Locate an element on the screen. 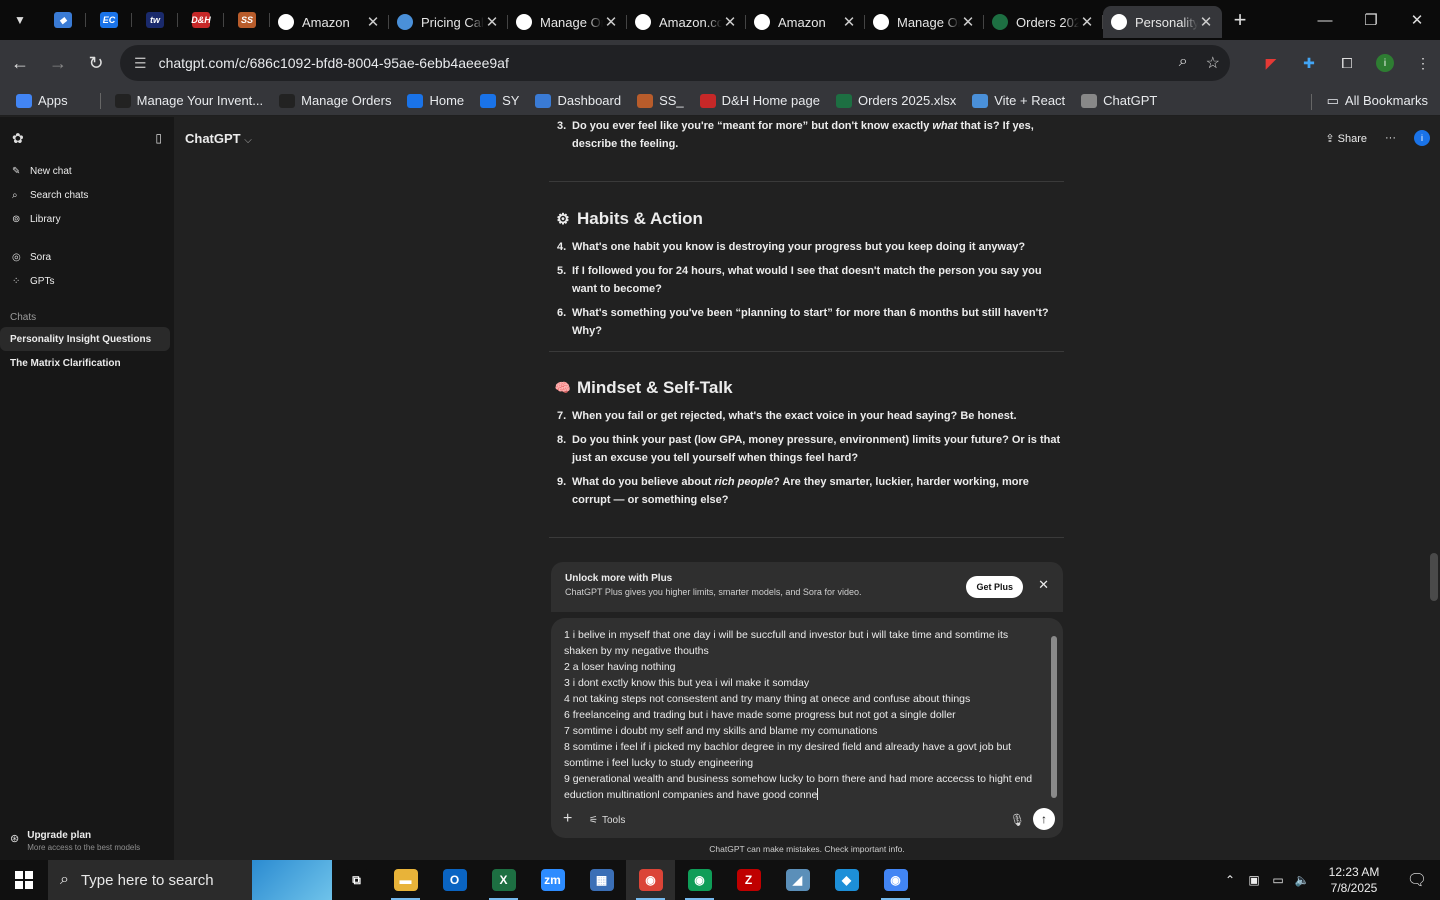  notification-icon: 🗨 is located at coordinates (1417, 880).